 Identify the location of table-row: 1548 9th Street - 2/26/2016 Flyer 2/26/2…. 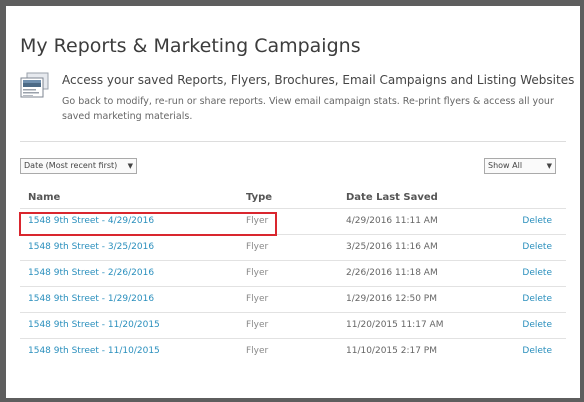
(293, 273).